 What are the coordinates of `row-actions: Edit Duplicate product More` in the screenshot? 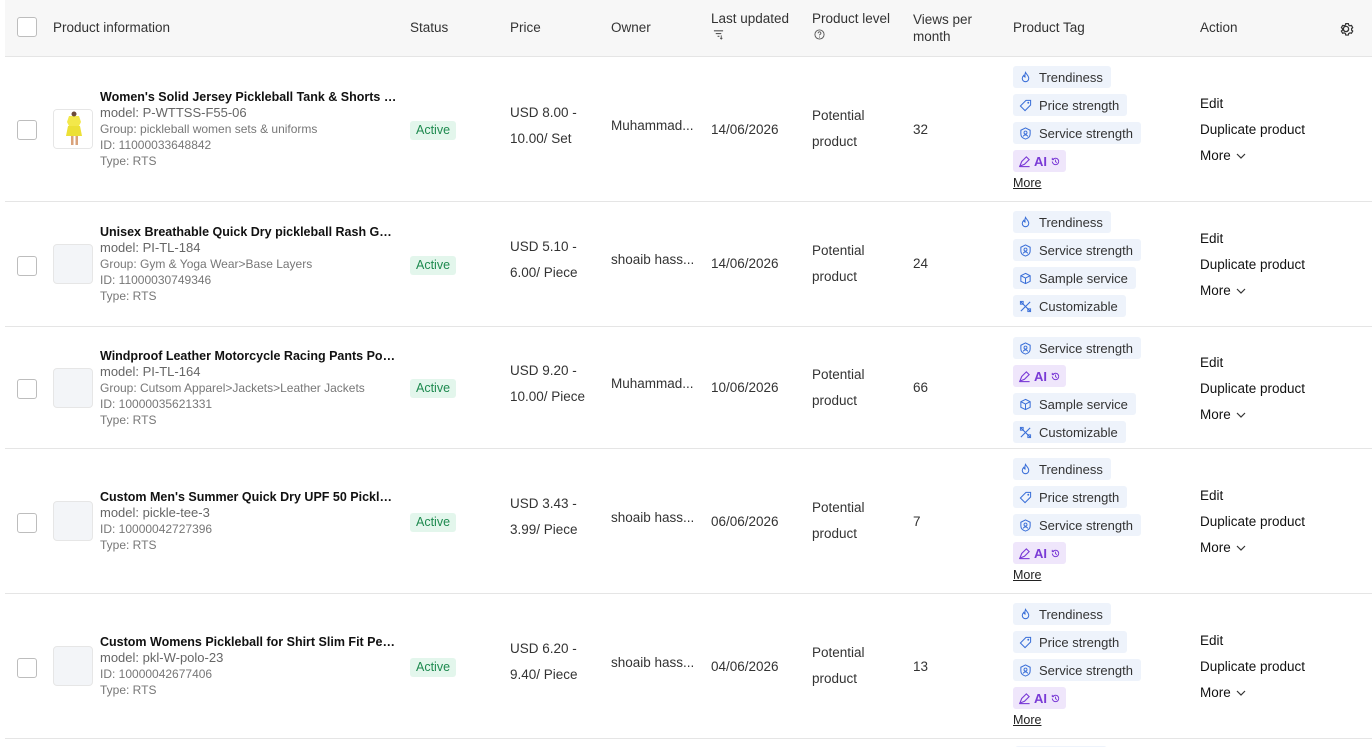 It's located at (1275, 265).